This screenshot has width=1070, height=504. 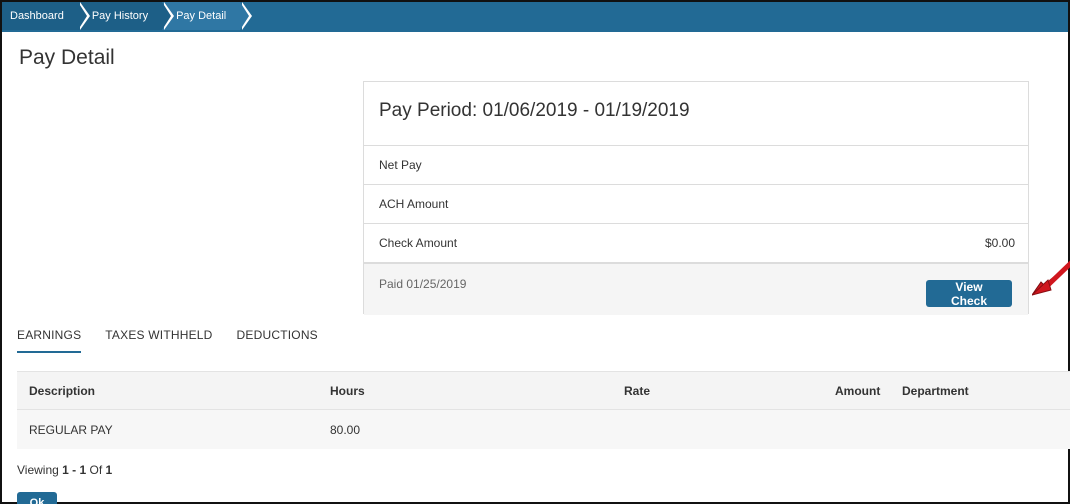 What do you see at coordinates (67, 57) in the screenshot?
I see `page-title: Pay Detail` at bounding box center [67, 57].